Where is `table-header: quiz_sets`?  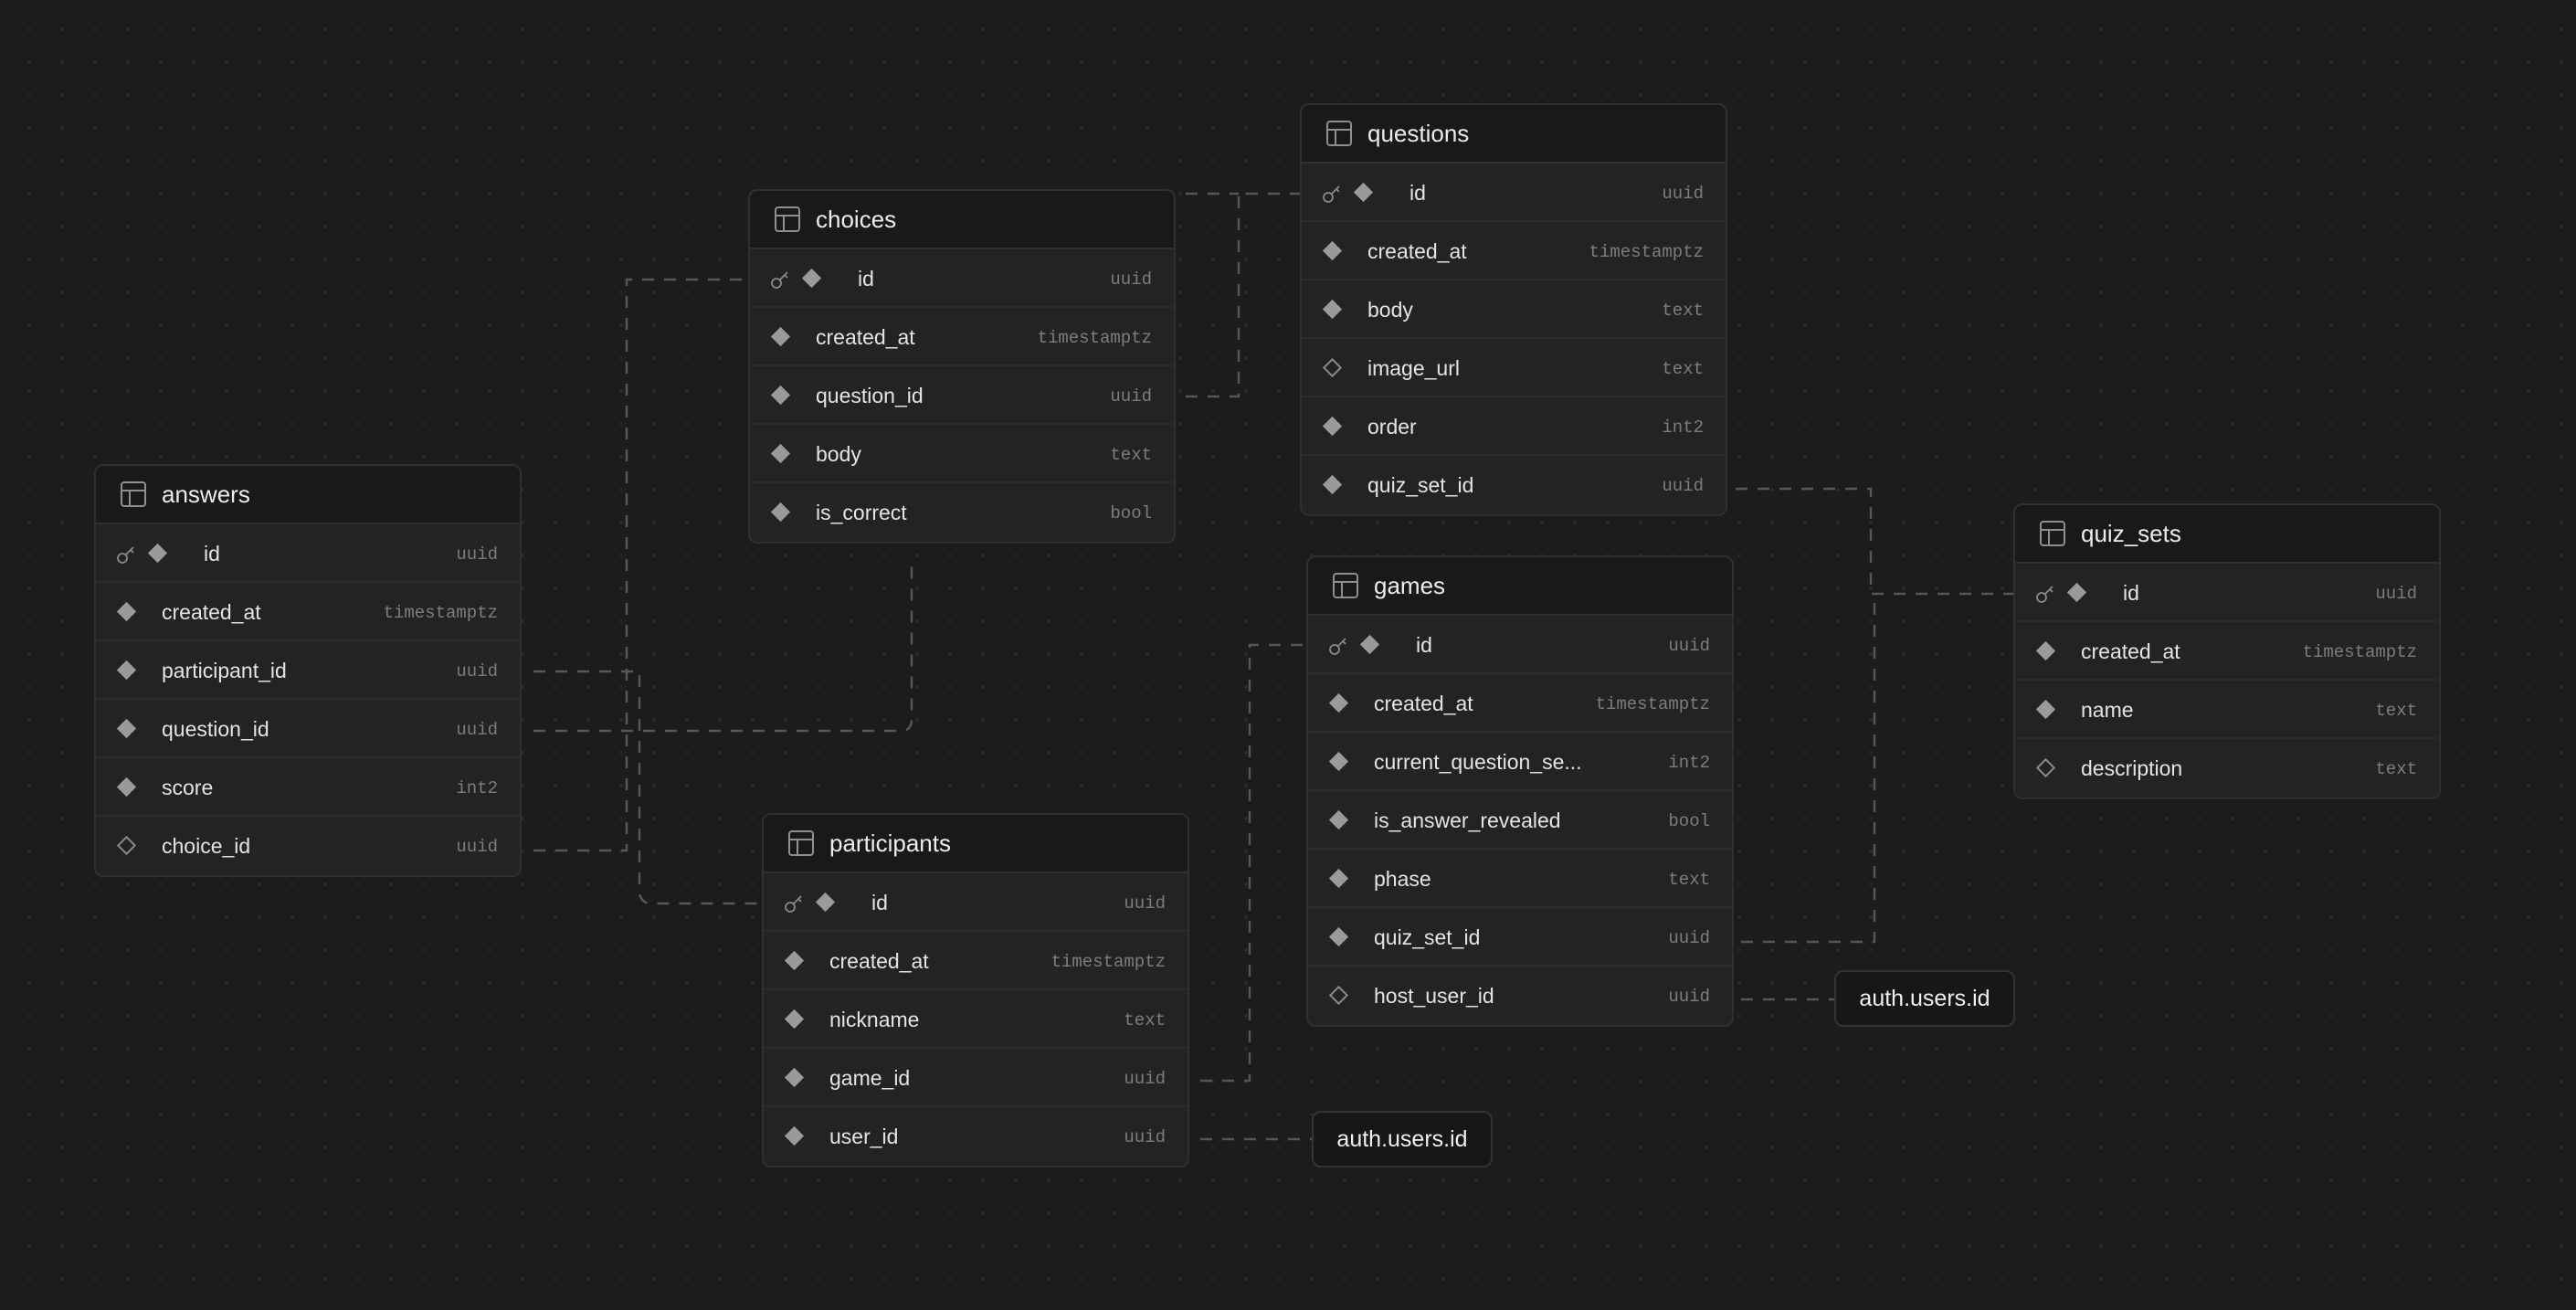 table-header: quiz_sets is located at coordinates (2227, 534).